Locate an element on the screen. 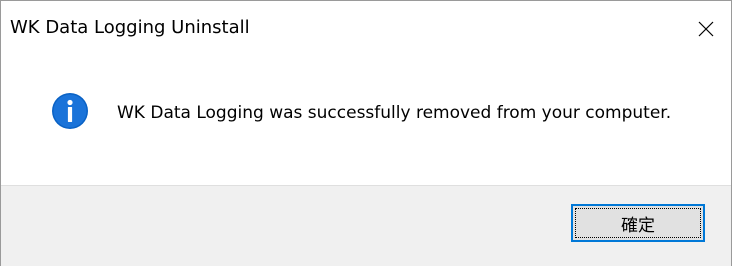  info-icon is located at coordinates (70, 111).